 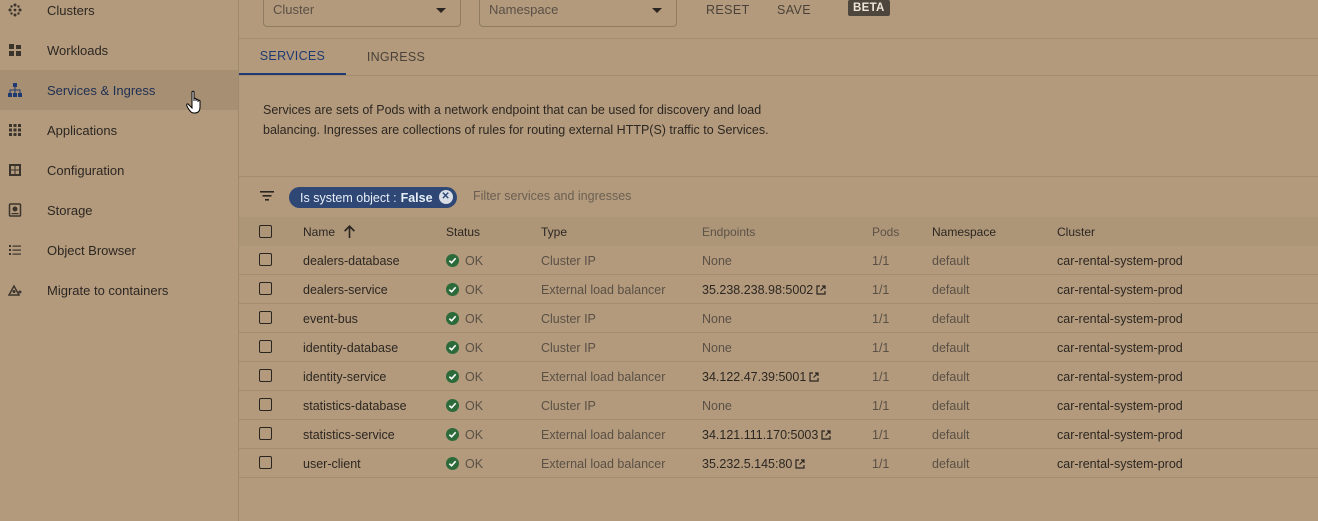 What do you see at coordinates (344, 376) in the screenshot?
I see `service-name-link: identity-service` at bounding box center [344, 376].